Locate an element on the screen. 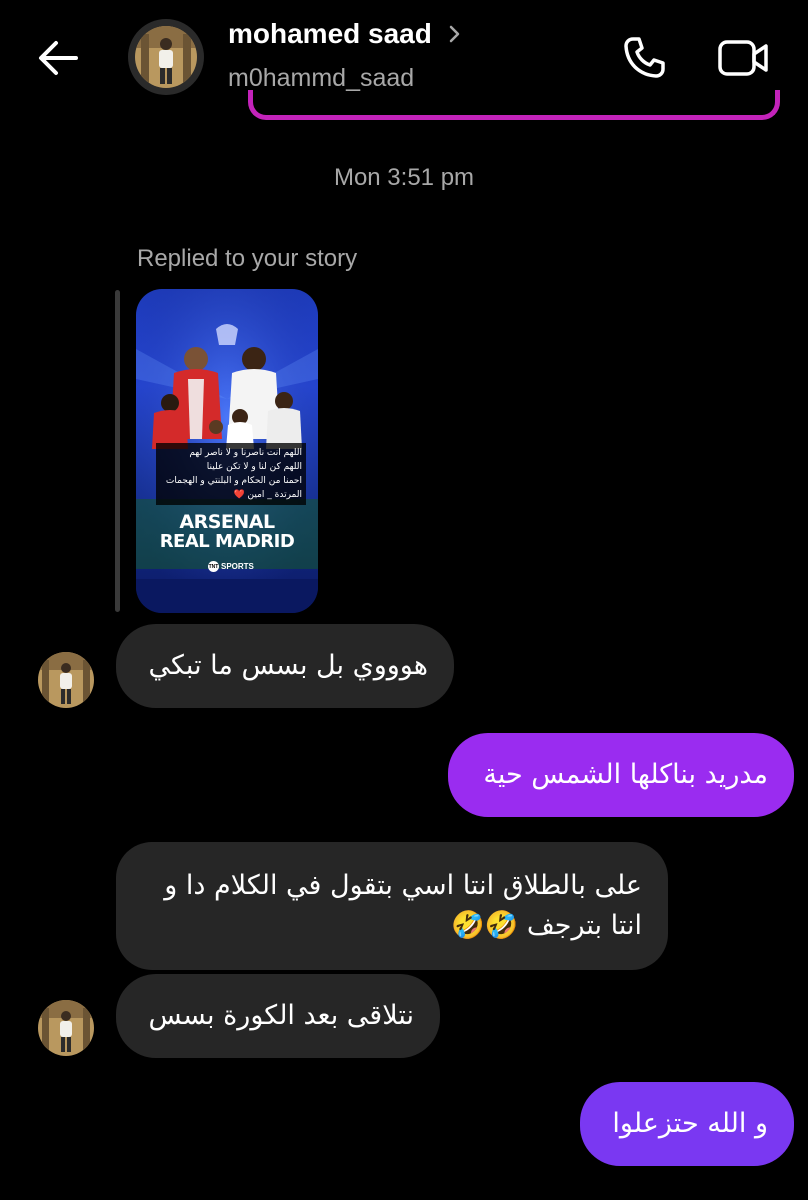 This screenshot has width=808, height=1200. display-name: mohamed saad is located at coordinates (330, 33).